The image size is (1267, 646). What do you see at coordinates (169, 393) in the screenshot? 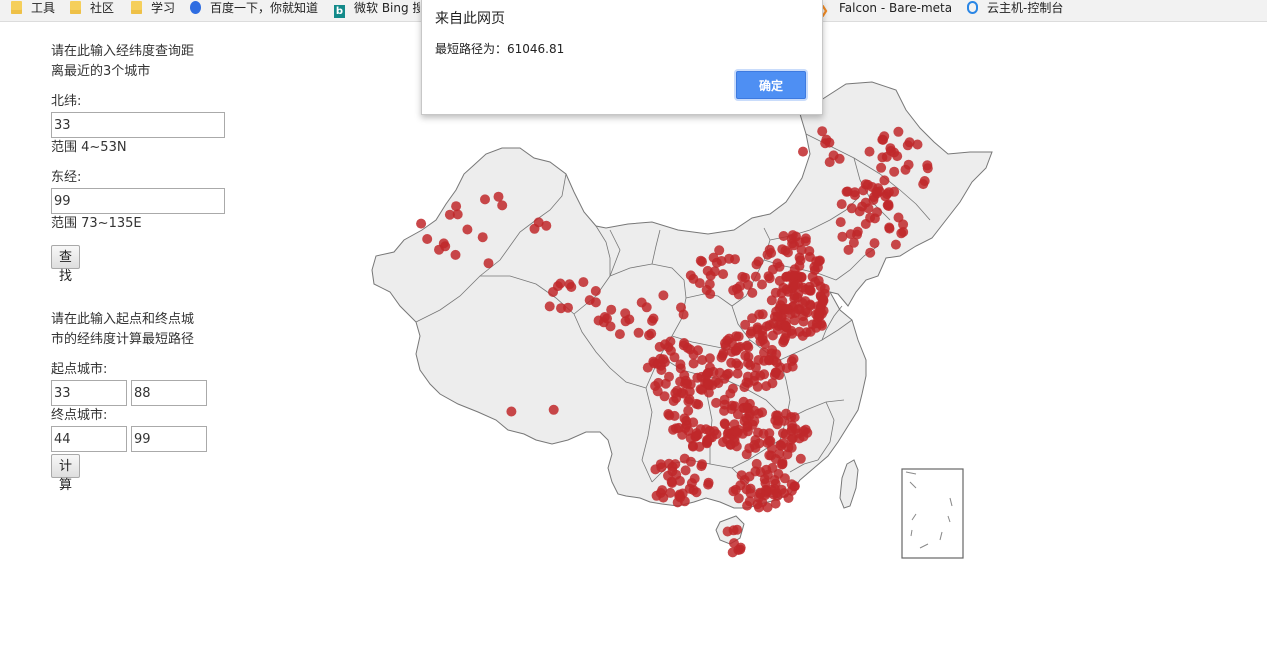
I see `start-lon-input` at bounding box center [169, 393].